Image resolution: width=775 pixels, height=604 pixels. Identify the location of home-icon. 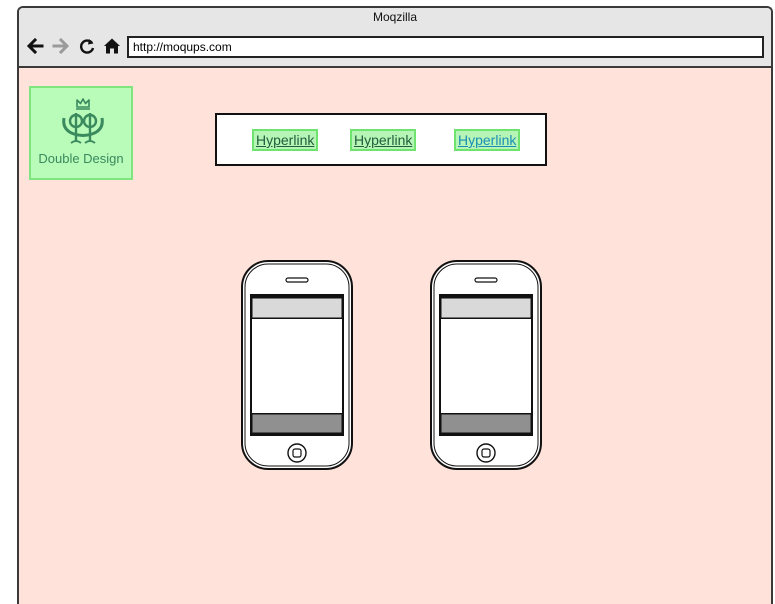
(112, 46).